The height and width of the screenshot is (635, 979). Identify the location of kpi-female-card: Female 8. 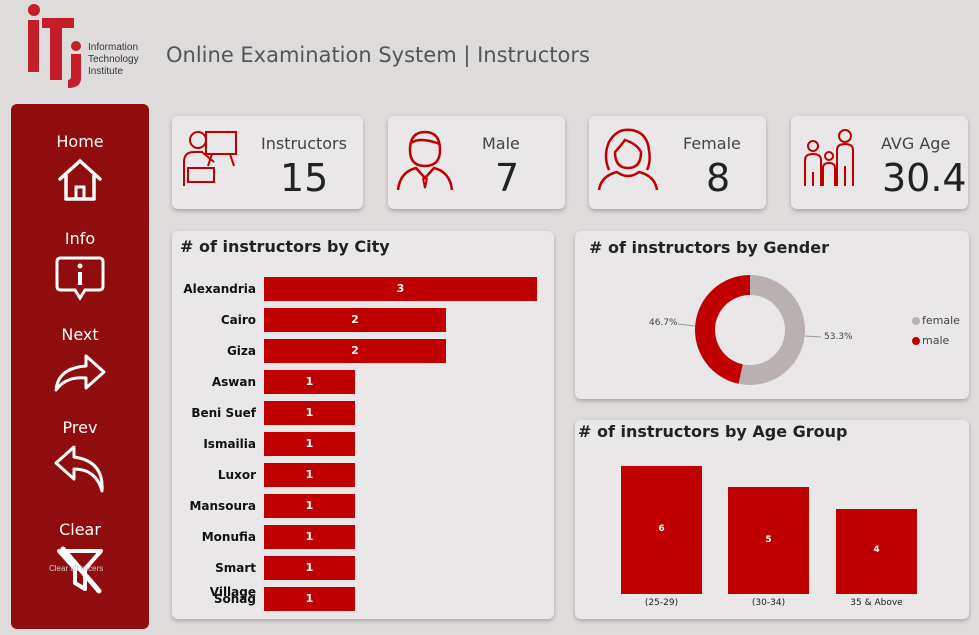
(677, 162).